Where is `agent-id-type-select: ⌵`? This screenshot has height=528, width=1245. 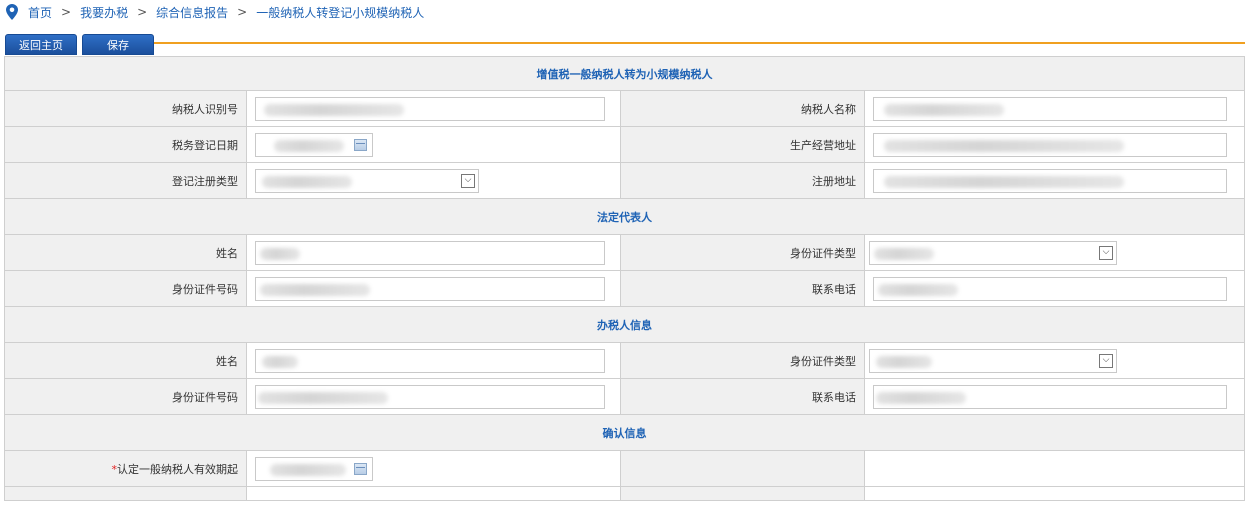 agent-id-type-select: ⌵ is located at coordinates (993, 360).